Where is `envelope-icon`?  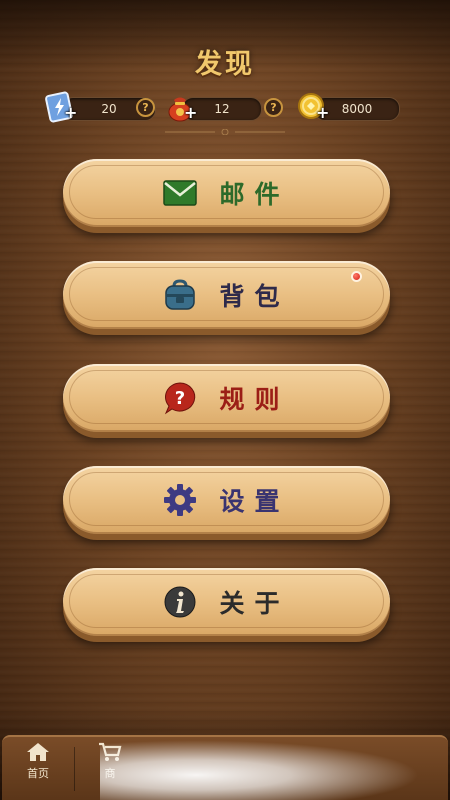 envelope-icon is located at coordinates (180, 193).